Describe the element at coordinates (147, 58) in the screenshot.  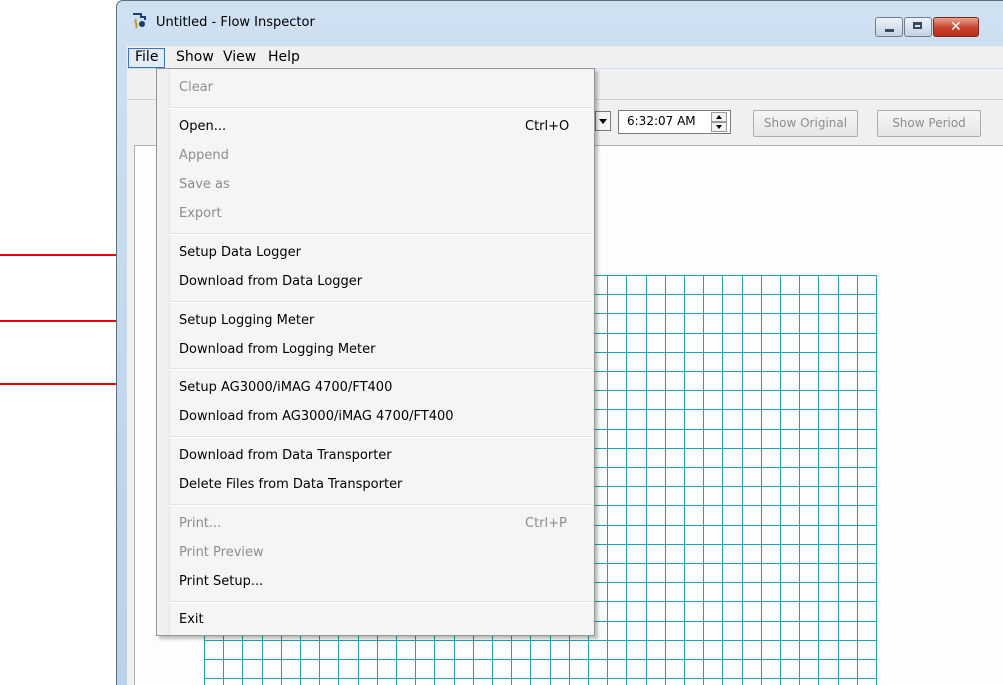
I see `menu-file: File` at that location.